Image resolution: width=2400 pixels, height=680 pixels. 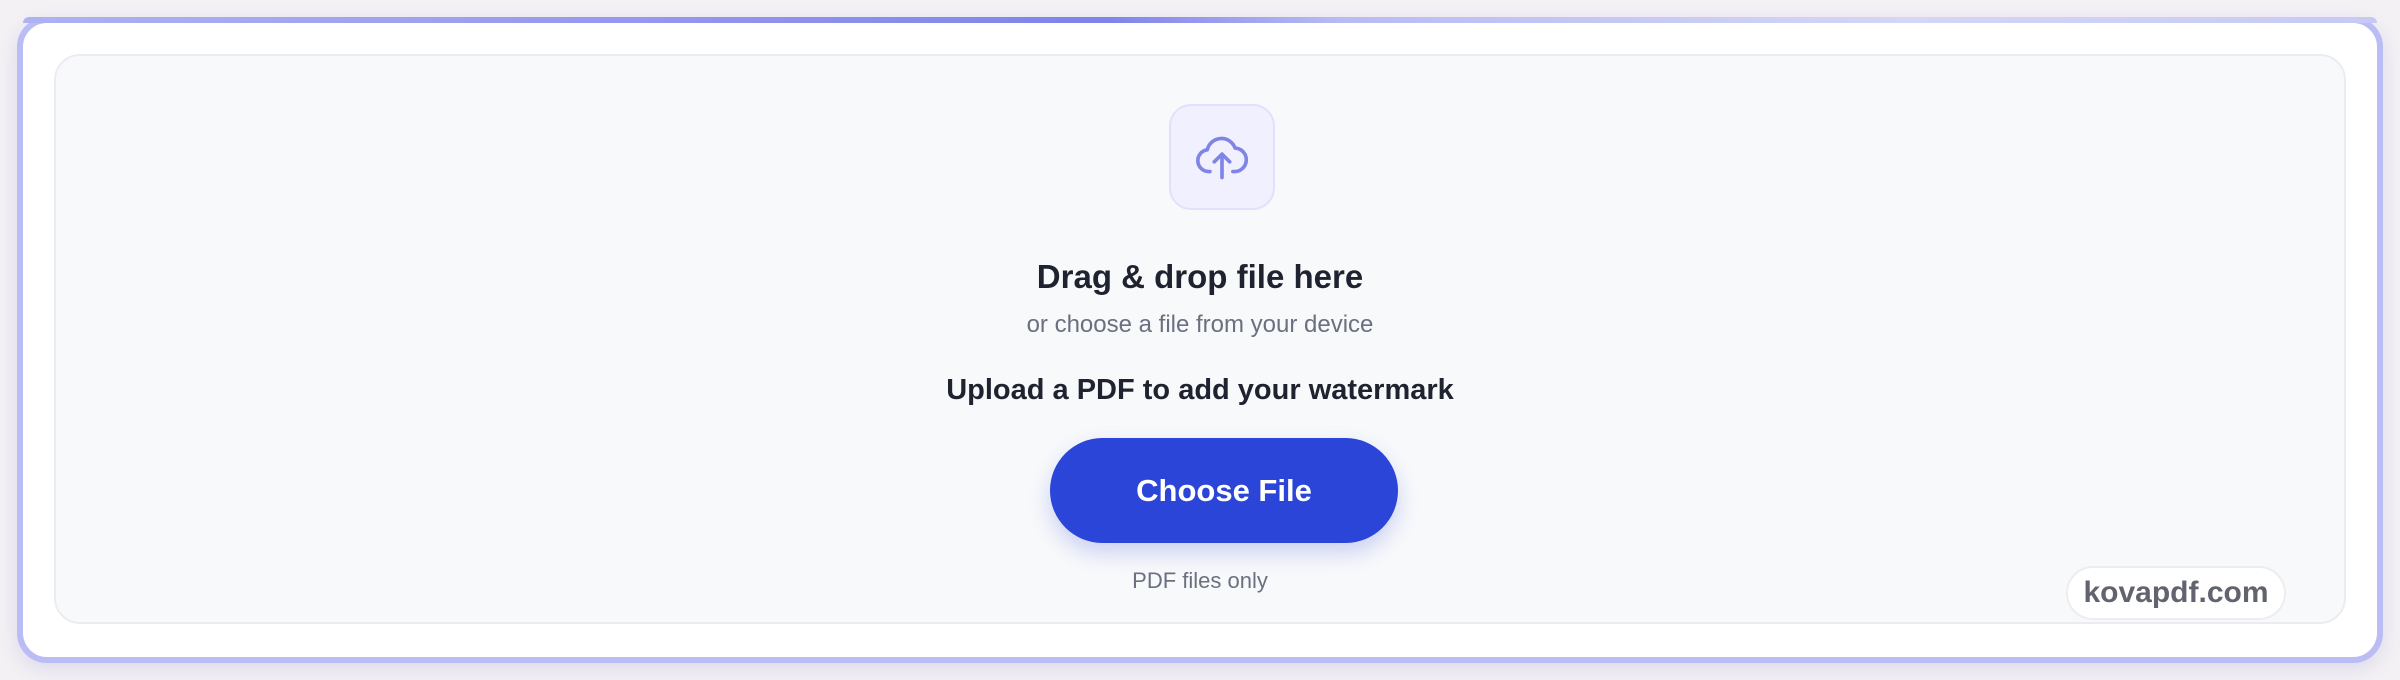 I want to click on choose-file-button: Choose File, so click(x=1224, y=490).